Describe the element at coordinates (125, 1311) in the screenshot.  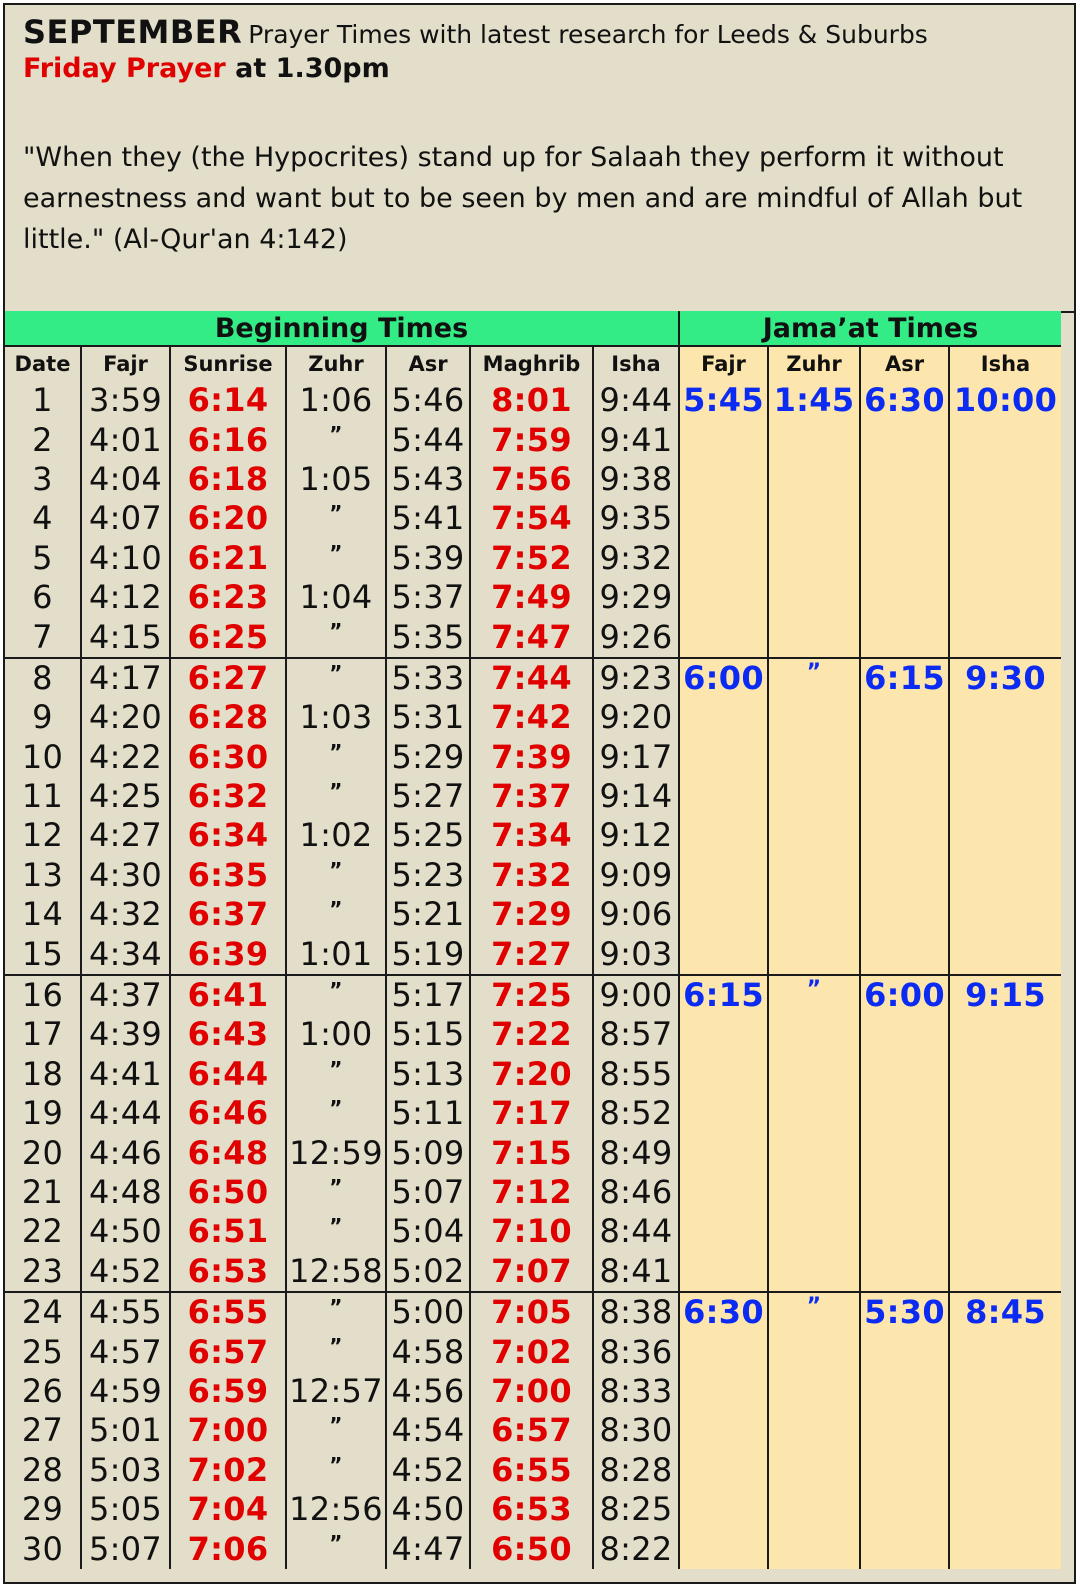
I see `cell-fajr: 4:55` at that location.